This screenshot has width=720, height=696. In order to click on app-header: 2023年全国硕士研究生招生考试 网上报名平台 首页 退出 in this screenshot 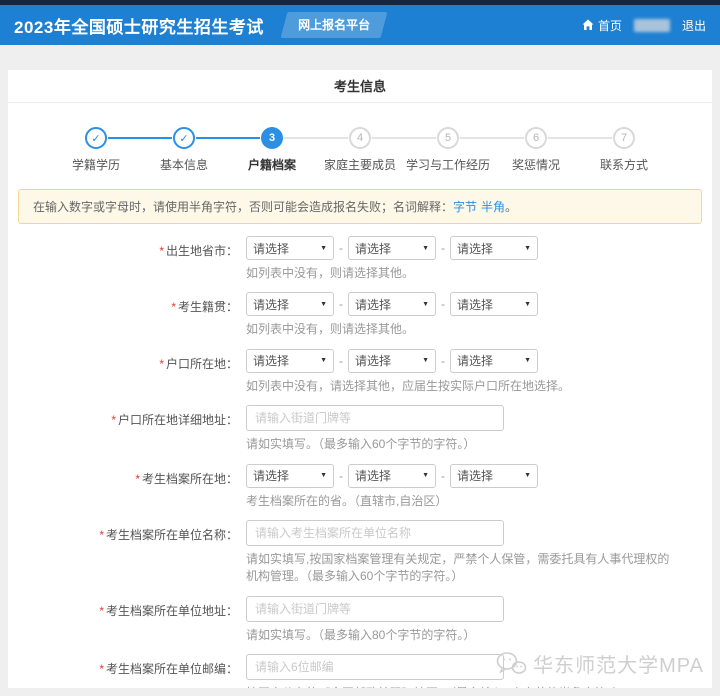, I will do `click(360, 25)`.